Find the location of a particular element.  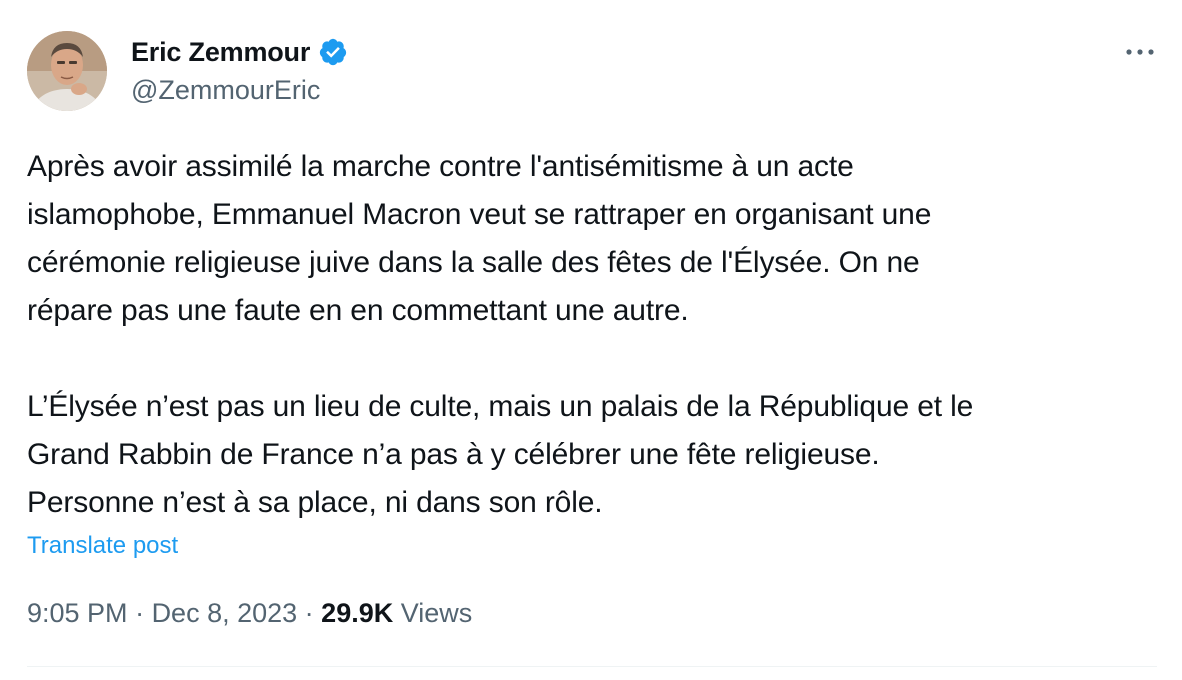

avatar is located at coordinates (67, 71).